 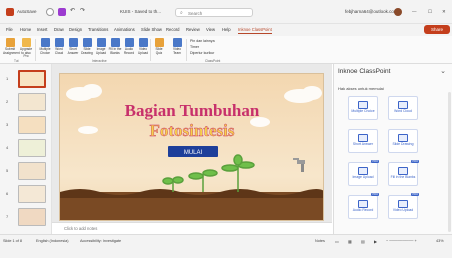 I want to click on tab-design: Design, so click(x=75, y=29).